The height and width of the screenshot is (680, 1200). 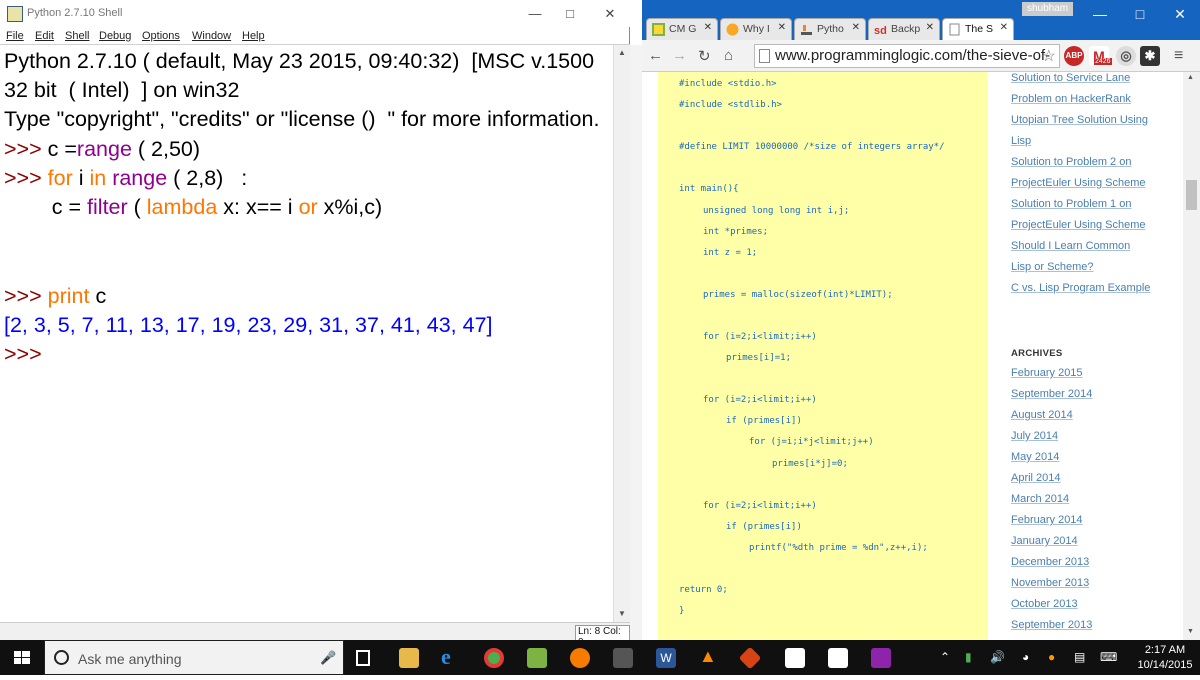 I want to click on tab-cm: CM G ✕, so click(x=682, y=29).